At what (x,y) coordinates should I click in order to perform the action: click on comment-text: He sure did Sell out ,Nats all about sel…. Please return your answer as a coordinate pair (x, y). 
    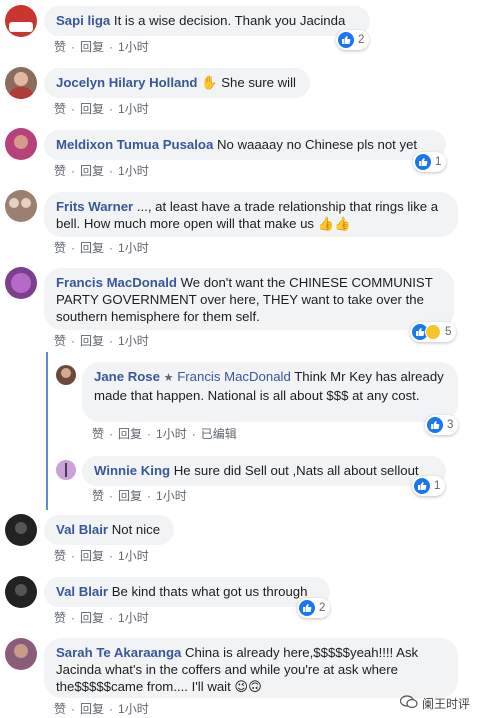
    Looking at the image, I should click on (296, 470).